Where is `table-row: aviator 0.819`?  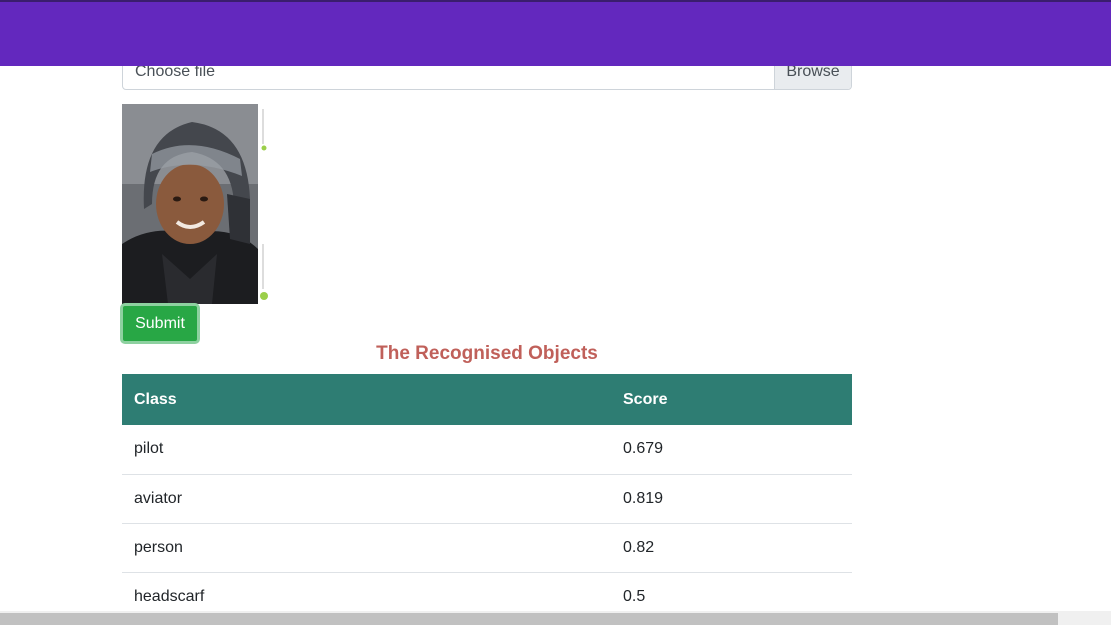
table-row: aviator 0.819 is located at coordinates (487, 499).